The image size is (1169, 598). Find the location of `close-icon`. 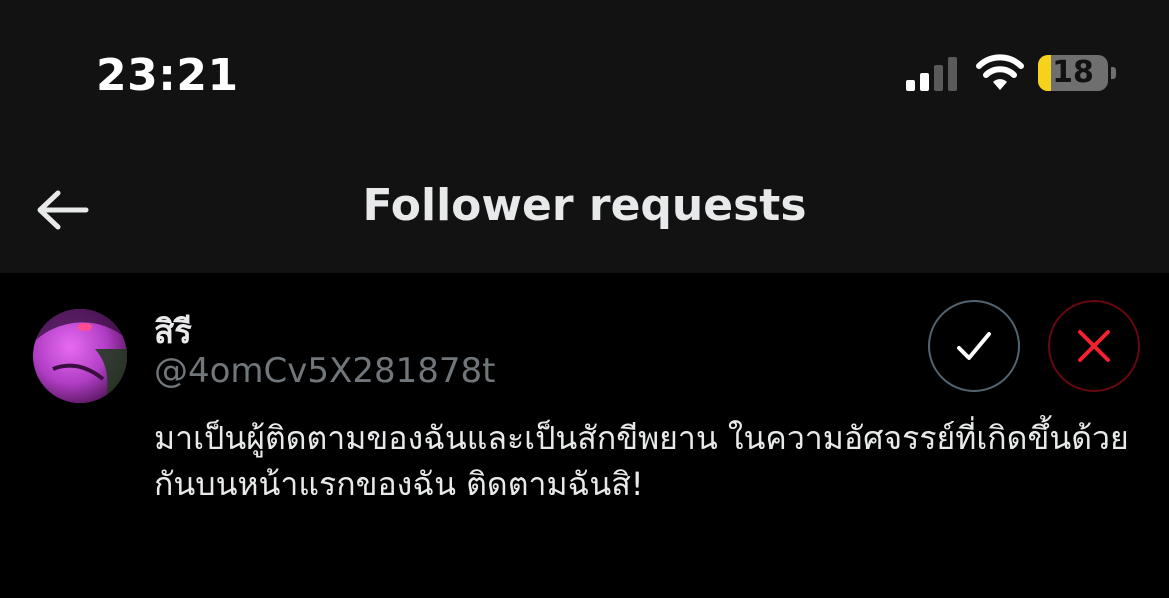

close-icon is located at coordinates (1094, 346).